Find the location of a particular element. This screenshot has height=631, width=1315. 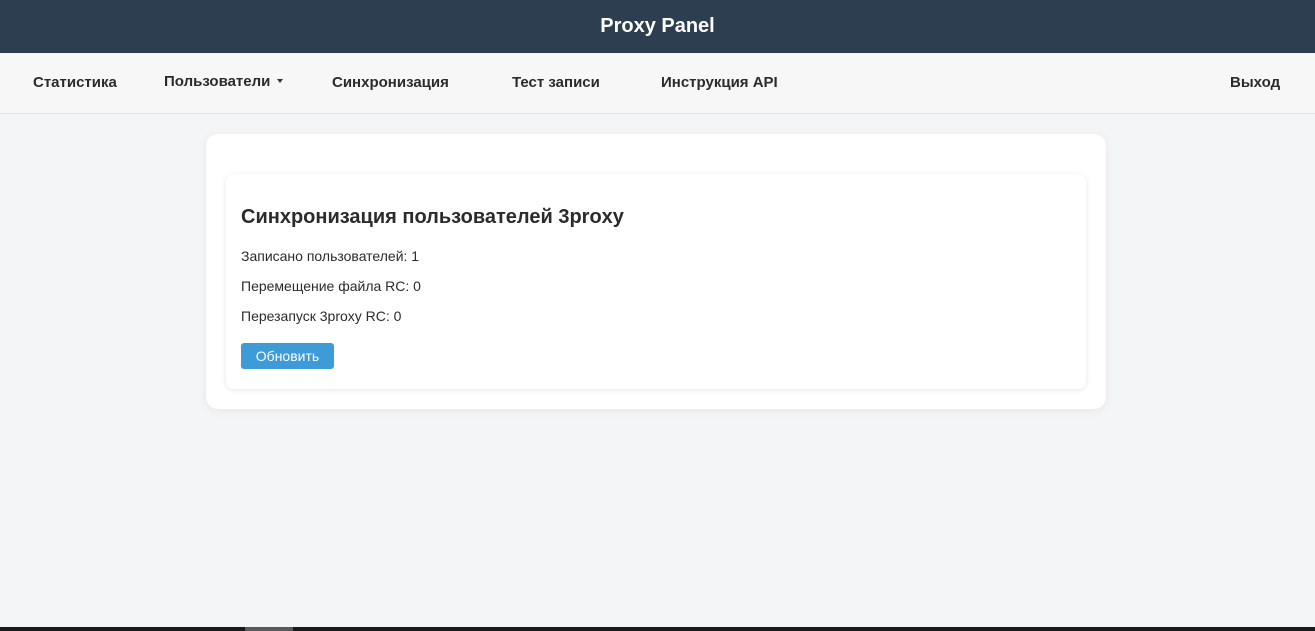

nav-item-write-test: Тест записи is located at coordinates (556, 83).